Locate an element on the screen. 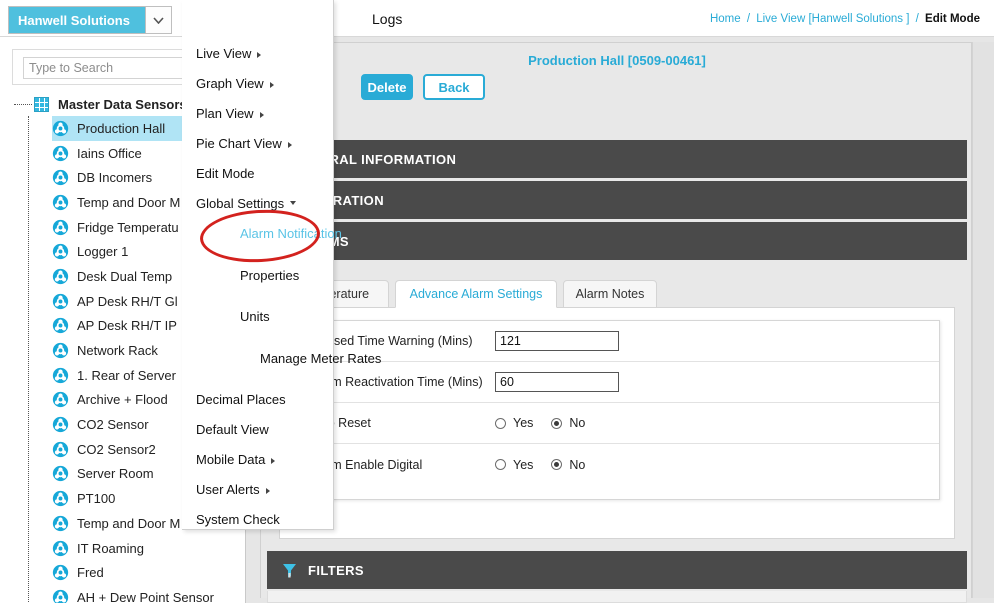 This screenshot has width=994, height=603. tab-alarm-notes: Alarm Notes is located at coordinates (610, 294).